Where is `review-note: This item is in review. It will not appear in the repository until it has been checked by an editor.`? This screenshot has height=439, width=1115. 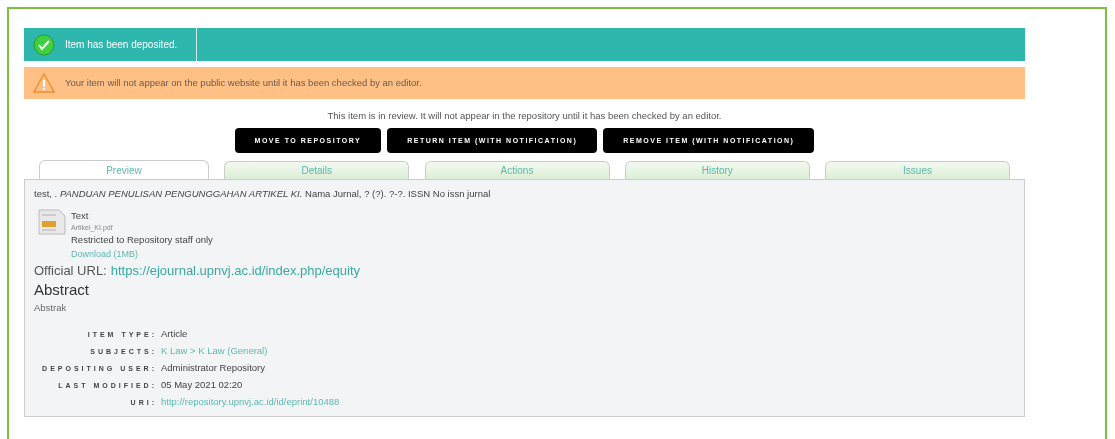 review-note: This item is in review. It will not appear in the repository until it has been checked by an editor. is located at coordinates (524, 116).